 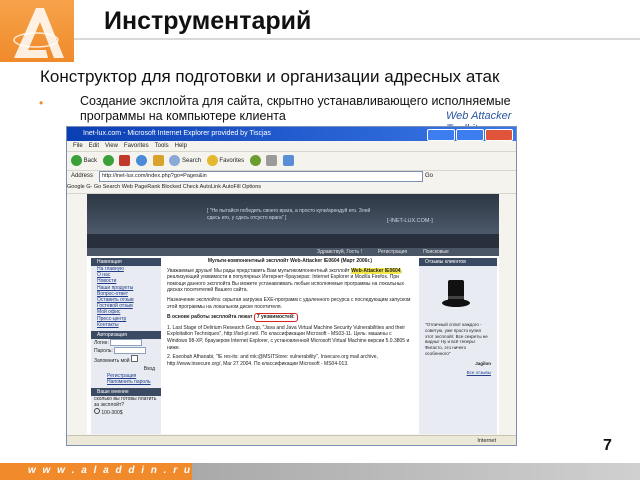 What do you see at coordinates (110, 470) in the screenshot?
I see `footer-website: w w w . a l a d d i n . r u` at bounding box center [110, 470].